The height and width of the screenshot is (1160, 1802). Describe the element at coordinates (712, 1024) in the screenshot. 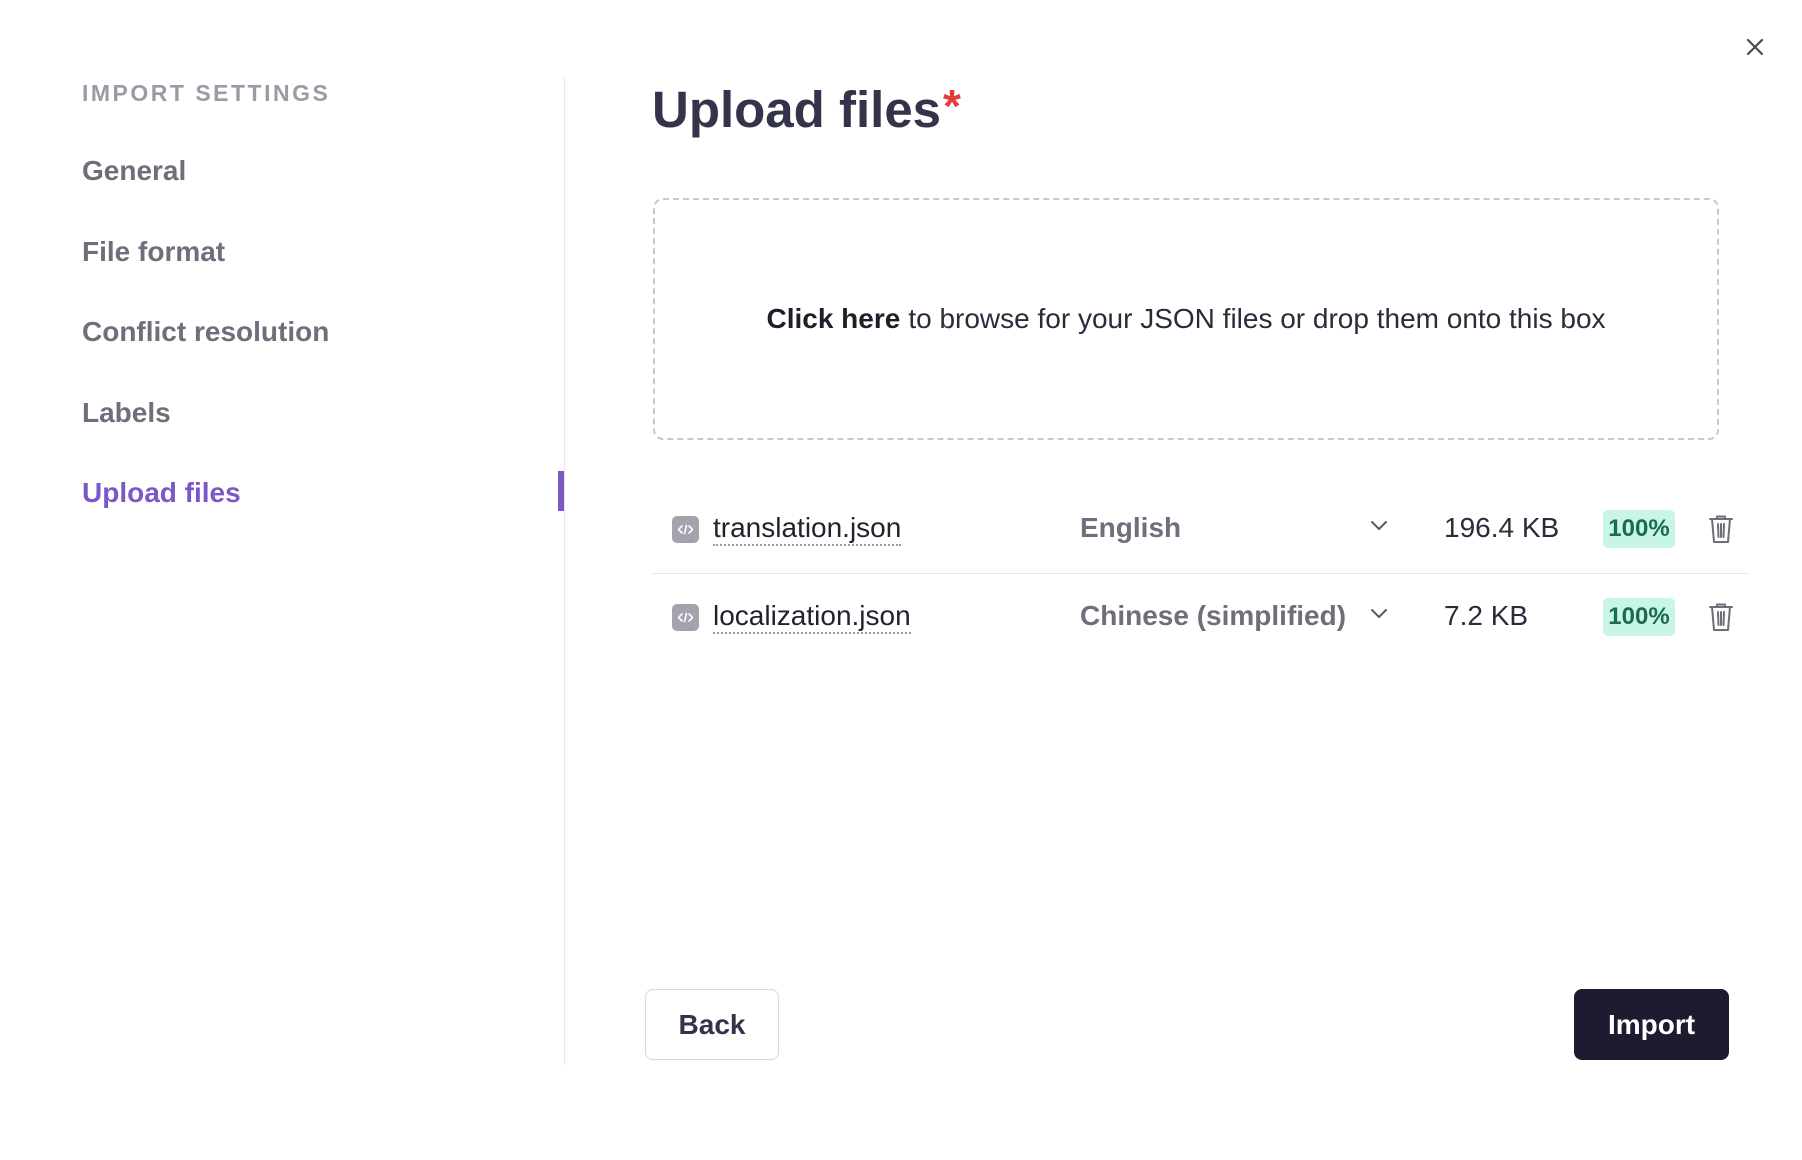

I see `back-button: Back` at that location.